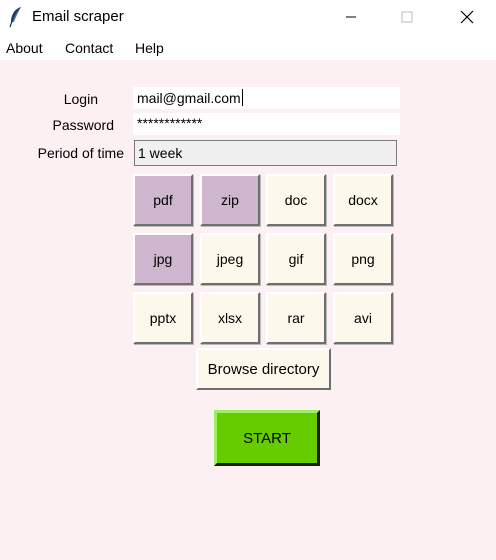  What do you see at coordinates (78, 16) in the screenshot?
I see `window-title: Email scraper` at bounding box center [78, 16].